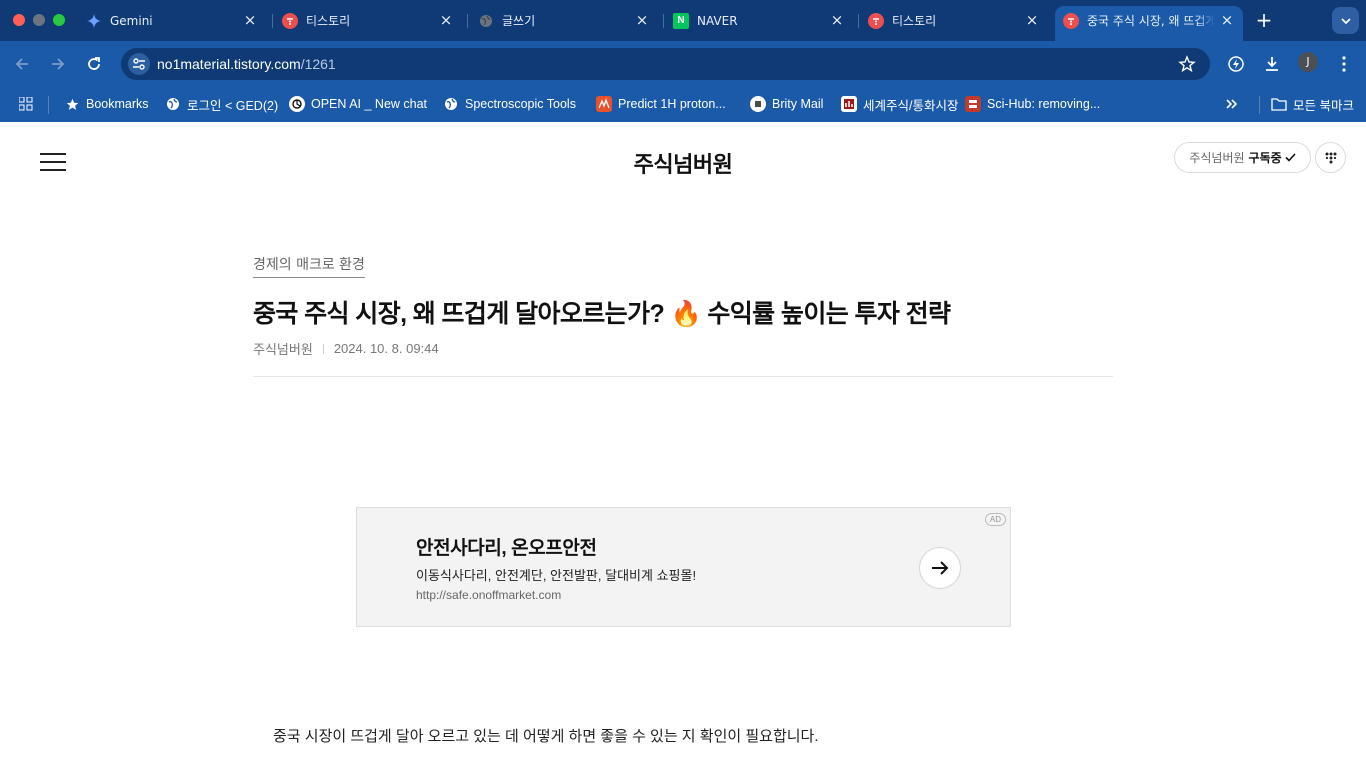 The image size is (1366, 768). Describe the element at coordinates (717, 20) in the screenshot. I see `tab-title: NAVER` at that location.